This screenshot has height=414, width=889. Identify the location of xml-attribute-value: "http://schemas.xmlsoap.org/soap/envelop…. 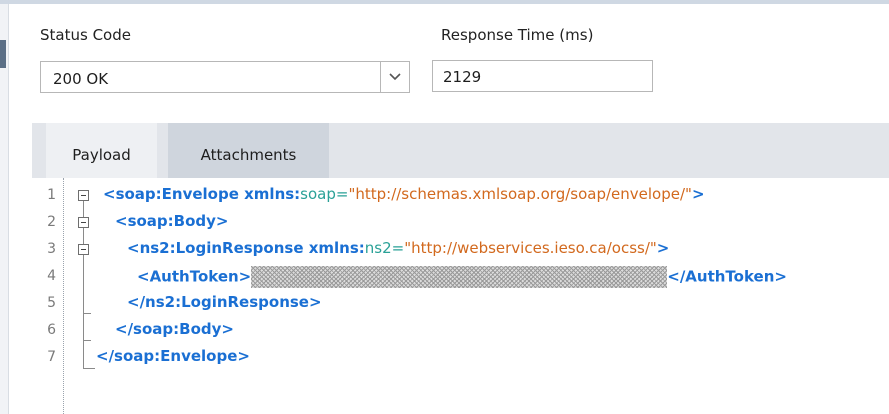
(520, 194).